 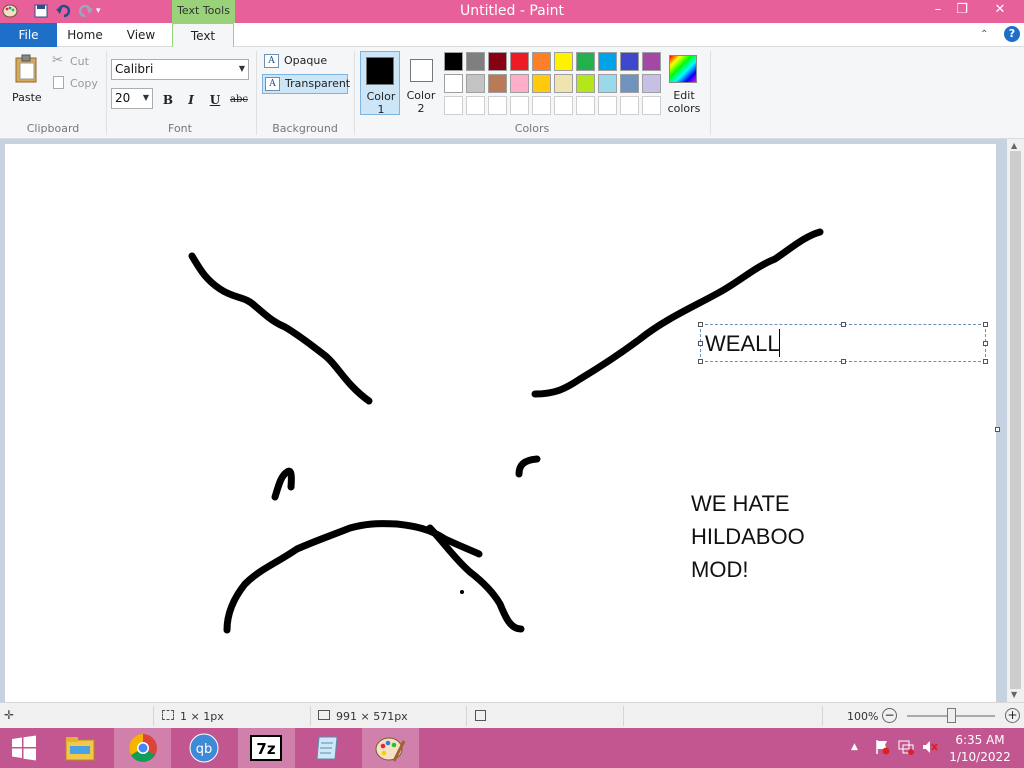 What do you see at coordinates (9, 715) in the screenshot?
I see `cursor-position-icon: ✛` at bounding box center [9, 715].